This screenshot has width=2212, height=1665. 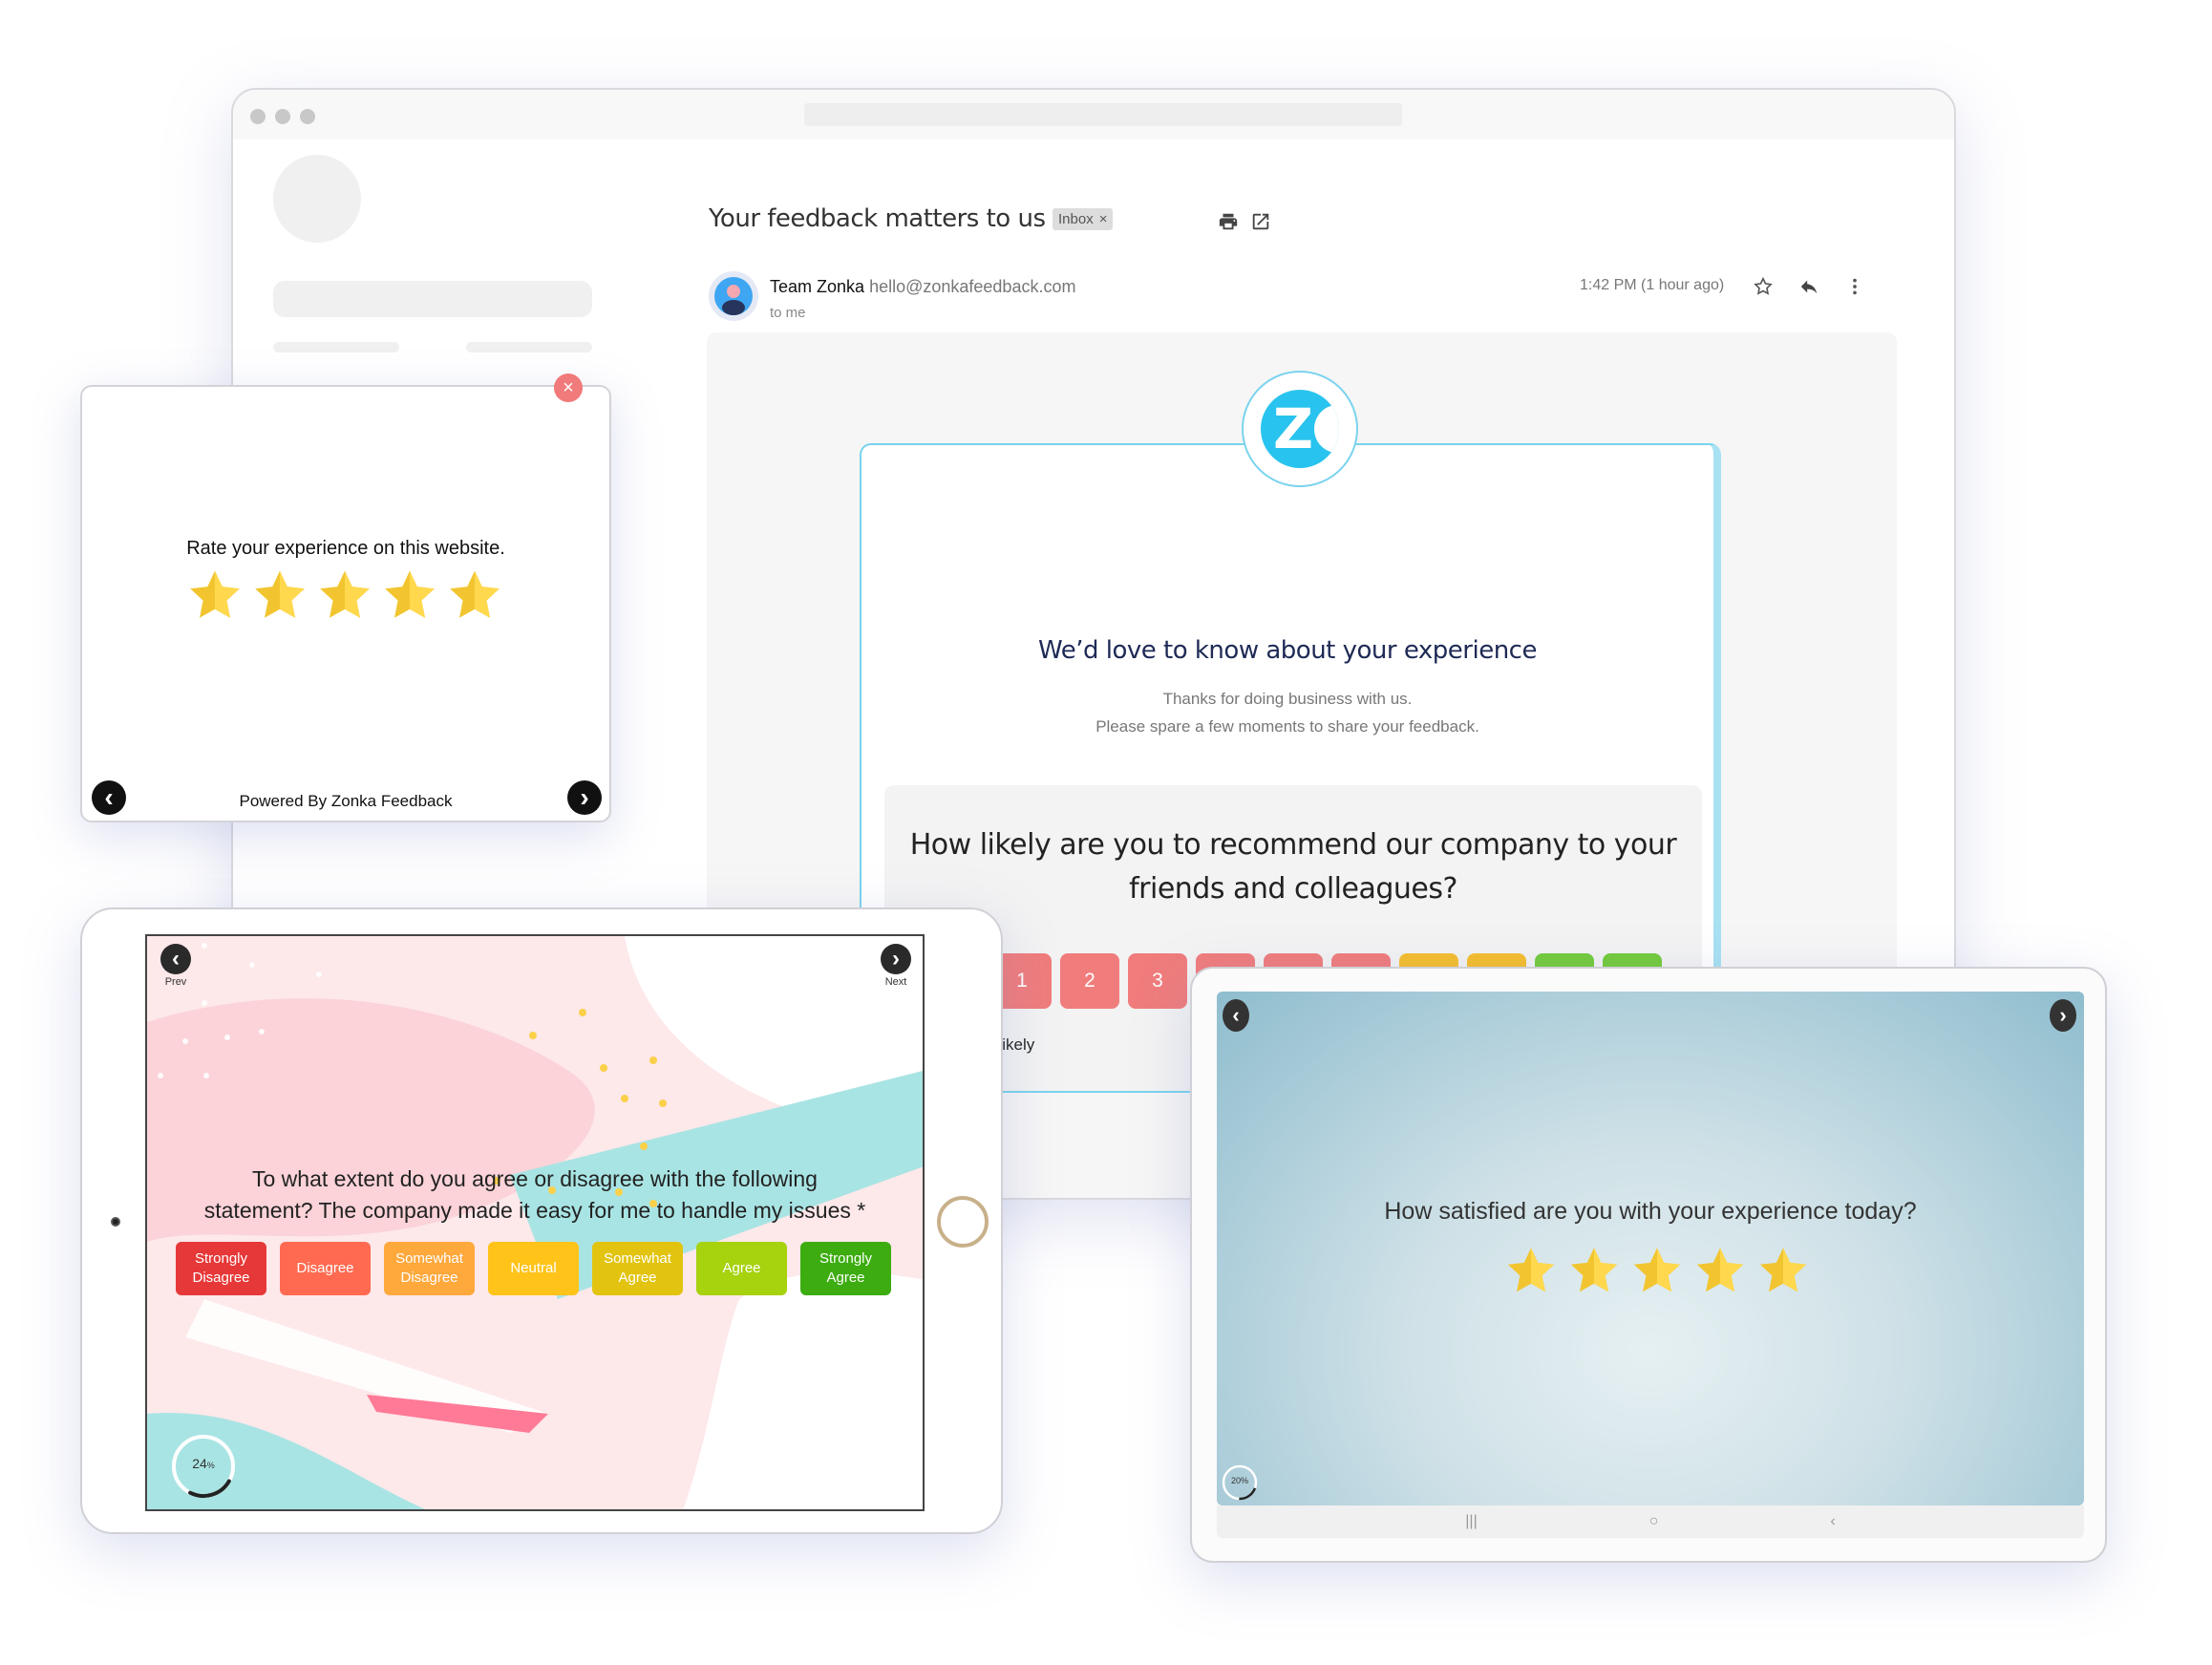 I want to click on likert-option-label: Somewhat Disagree, so click(x=429, y=1268).